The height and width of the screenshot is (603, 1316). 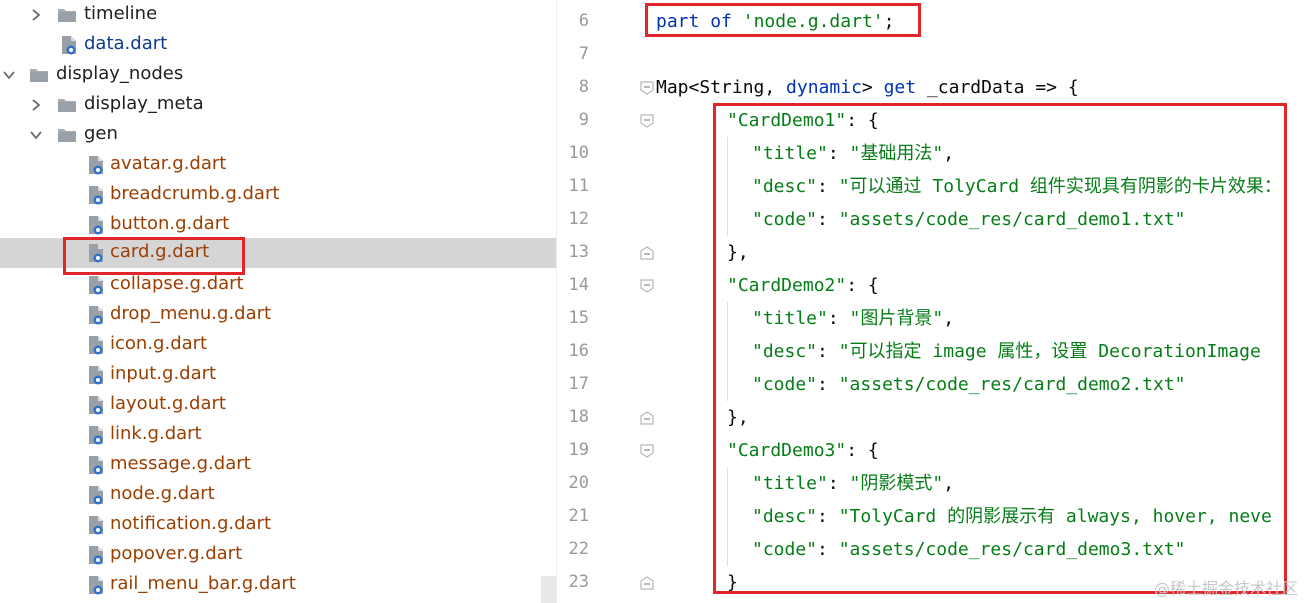 I want to click on string-literal: 'node.g.dart', so click(x=813, y=21).